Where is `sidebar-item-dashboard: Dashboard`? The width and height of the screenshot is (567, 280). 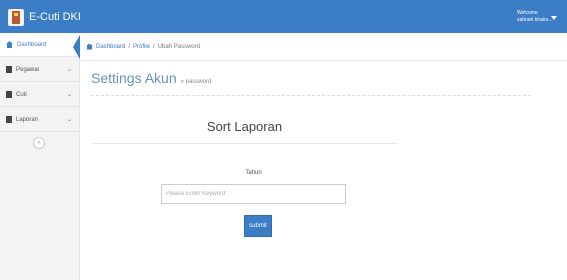 sidebar-item-dashboard: Dashboard is located at coordinates (40, 45).